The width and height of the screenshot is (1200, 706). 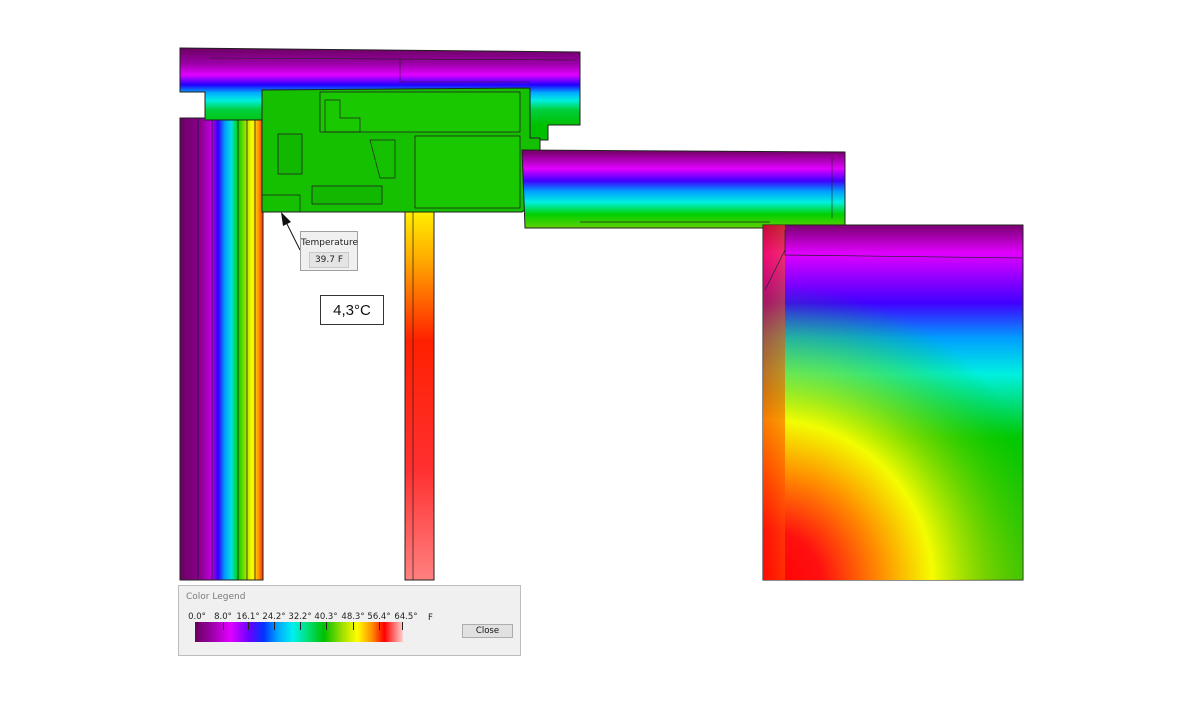 I want to click on legend-unit: F, so click(x=430, y=618).